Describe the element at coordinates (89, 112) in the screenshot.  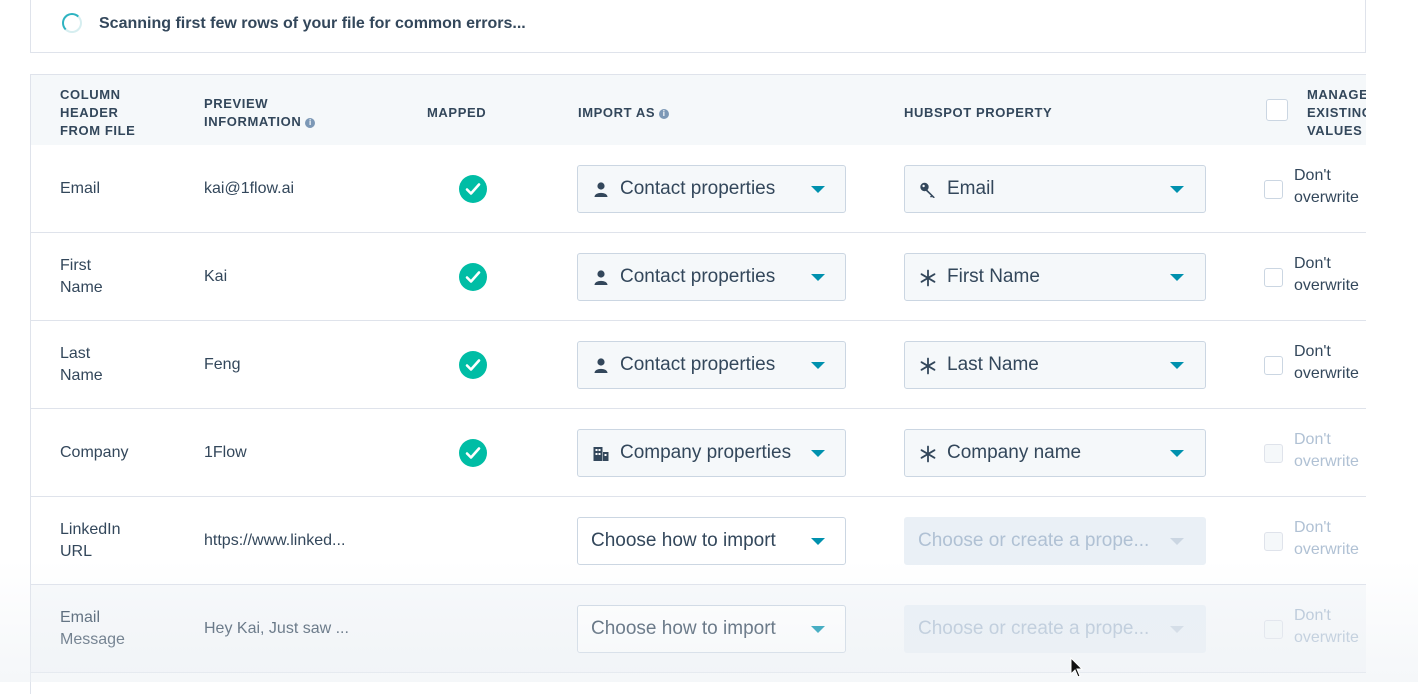
I see `header-column-line-2: HEADER` at that location.